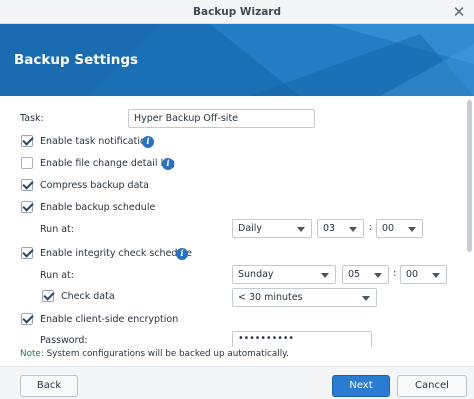 The width and height of the screenshot is (474, 399). I want to click on page-title: Backup Settings, so click(76, 60).